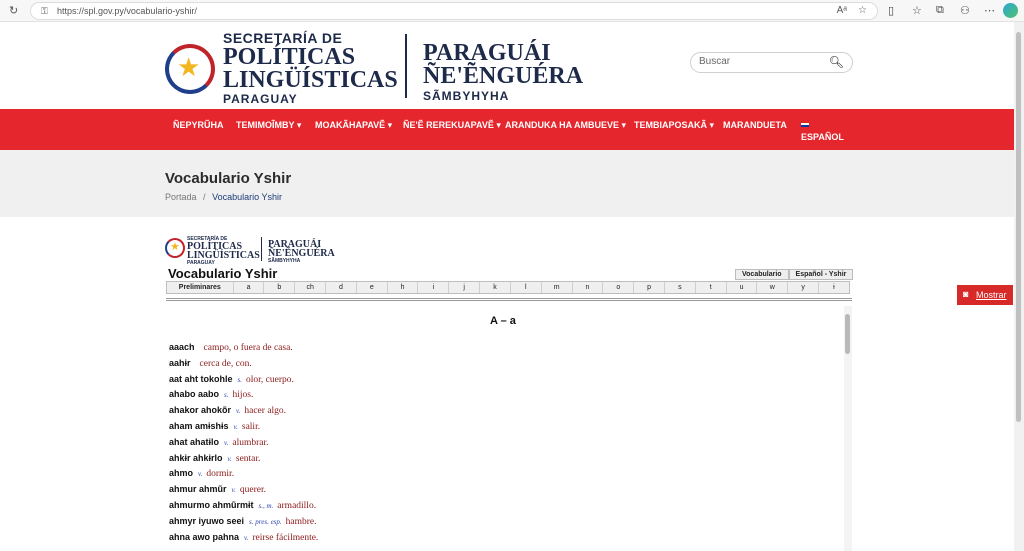 The width and height of the screenshot is (1024, 551). I want to click on menu-item-moakahapave: MOAKÃHAPAVẼ ▾, so click(353, 125).